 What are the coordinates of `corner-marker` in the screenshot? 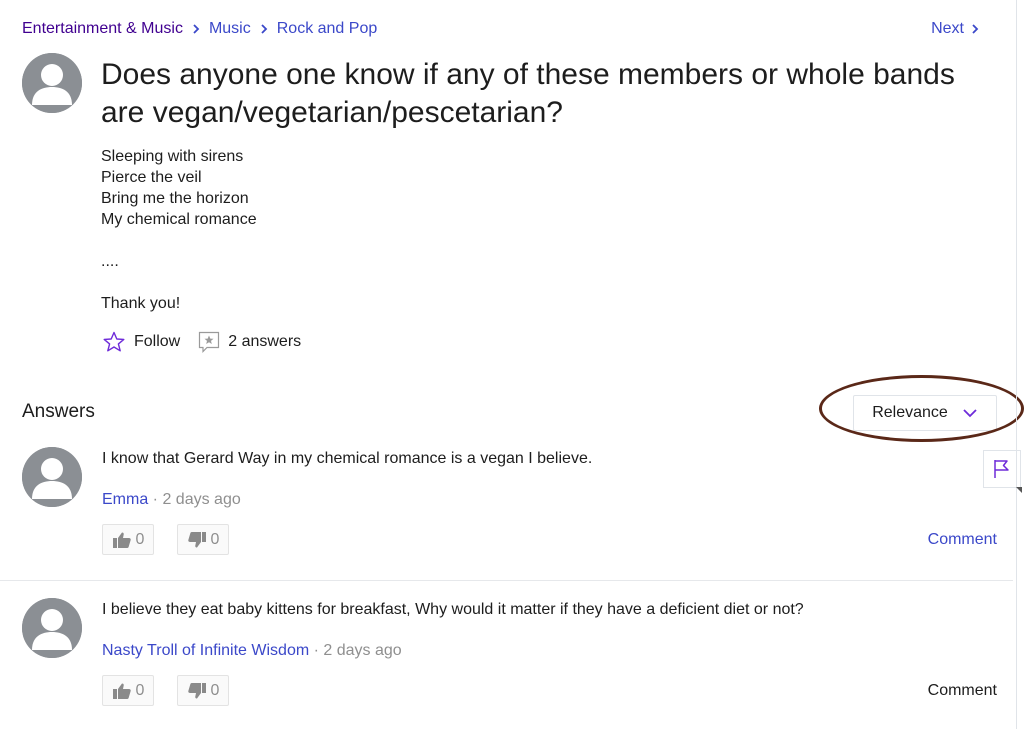 It's located at (1019, 490).